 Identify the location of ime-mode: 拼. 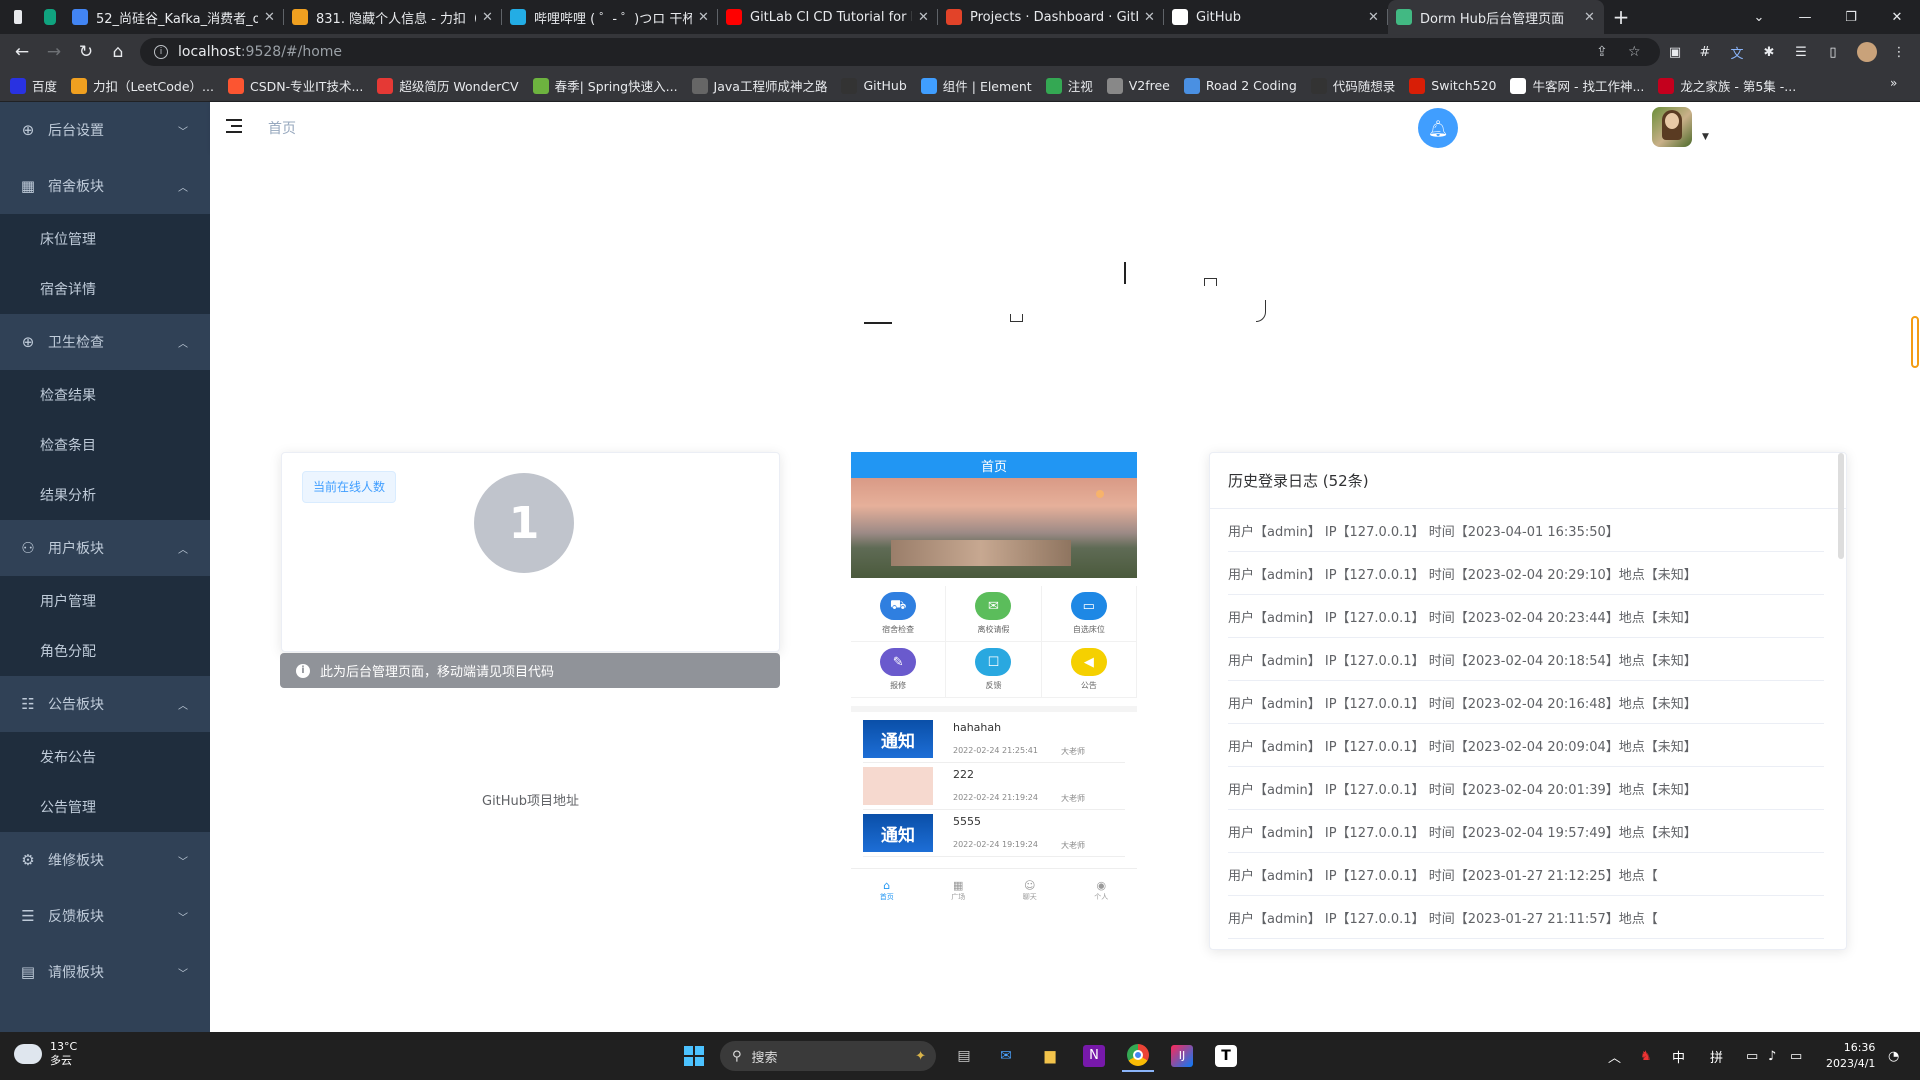
(1716, 1056).